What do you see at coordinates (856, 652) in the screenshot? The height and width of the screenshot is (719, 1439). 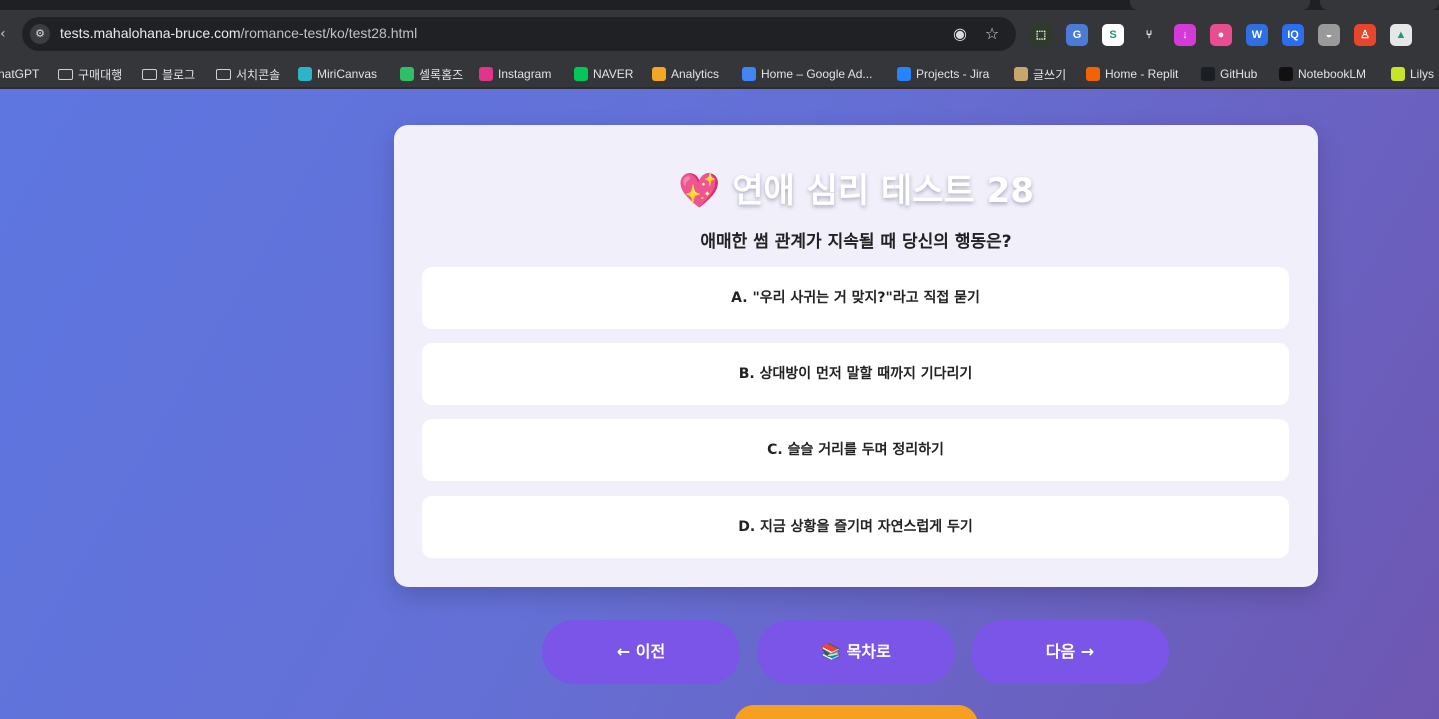 I see `toc-button: 📚 목차로` at bounding box center [856, 652].